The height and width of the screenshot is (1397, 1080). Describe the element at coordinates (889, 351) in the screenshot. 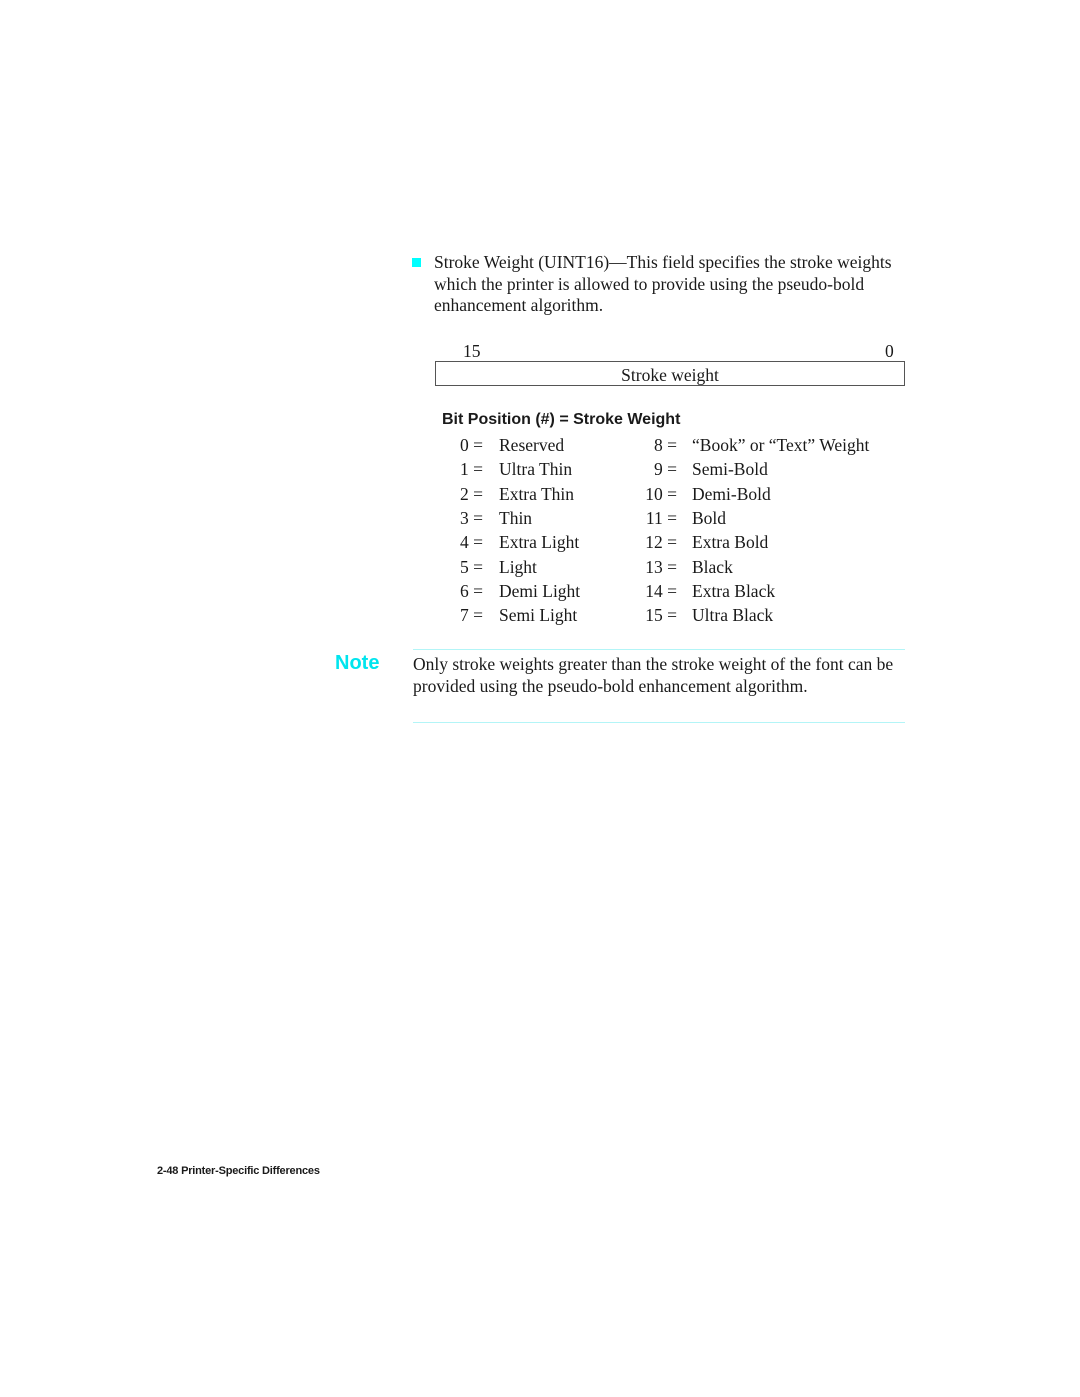

I see `bit-low-label: 0` at that location.